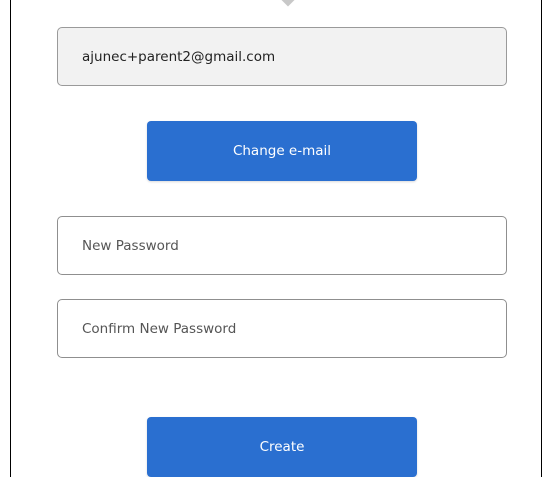 This screenshot has height=477, width=548. I want to click on new-password-input, so click(282, 245).